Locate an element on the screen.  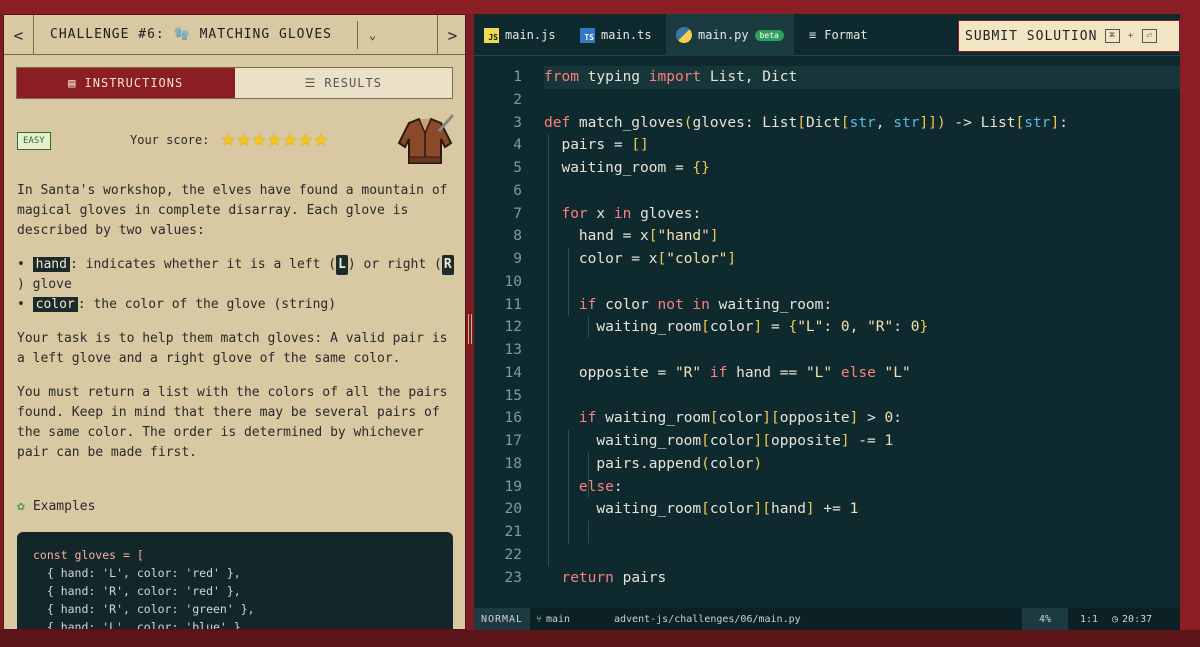
next-challenge-button: > is located at coordinates (451, 35).